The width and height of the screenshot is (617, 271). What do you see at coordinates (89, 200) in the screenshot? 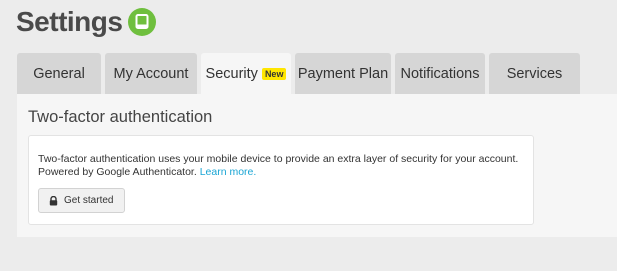
I see `get-started-label: Get started` at bounding box center [89, 200].